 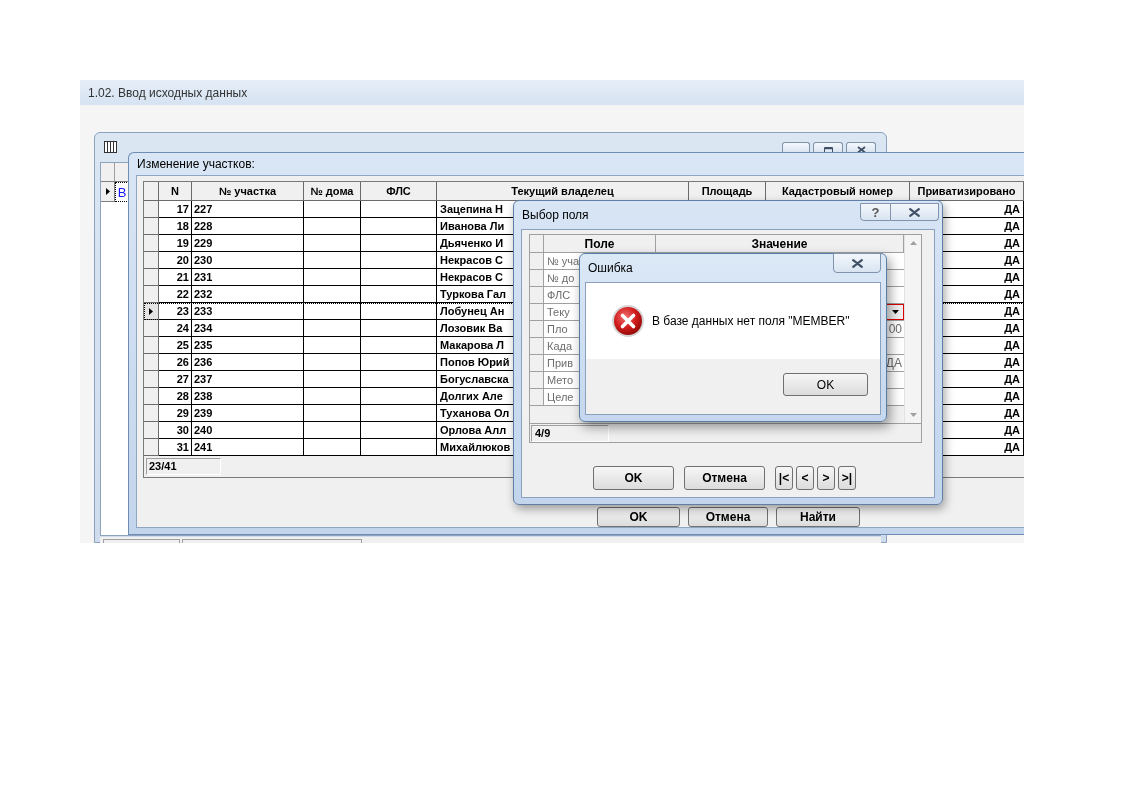 I want to click on table-cell: 241, so click(x=248, y=447).